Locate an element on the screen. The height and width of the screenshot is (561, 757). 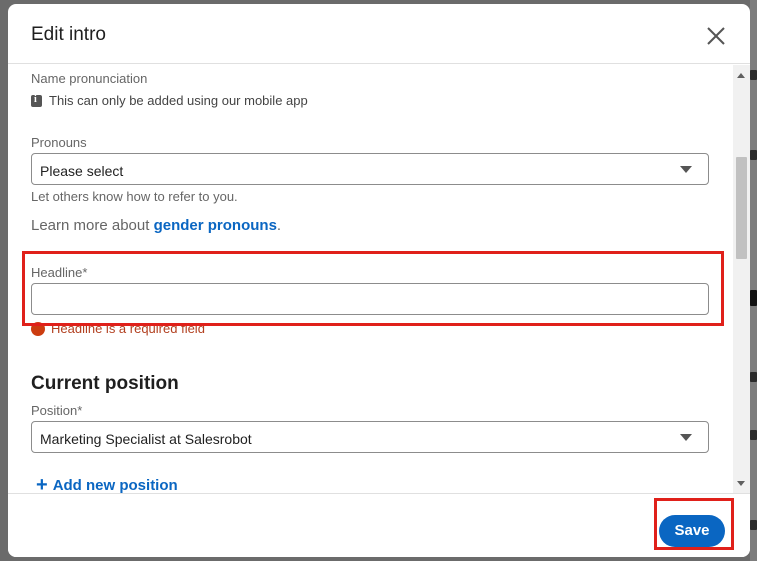
pronouns-helper: Let others know how to refer to you. is located at coordinates (134, 196).